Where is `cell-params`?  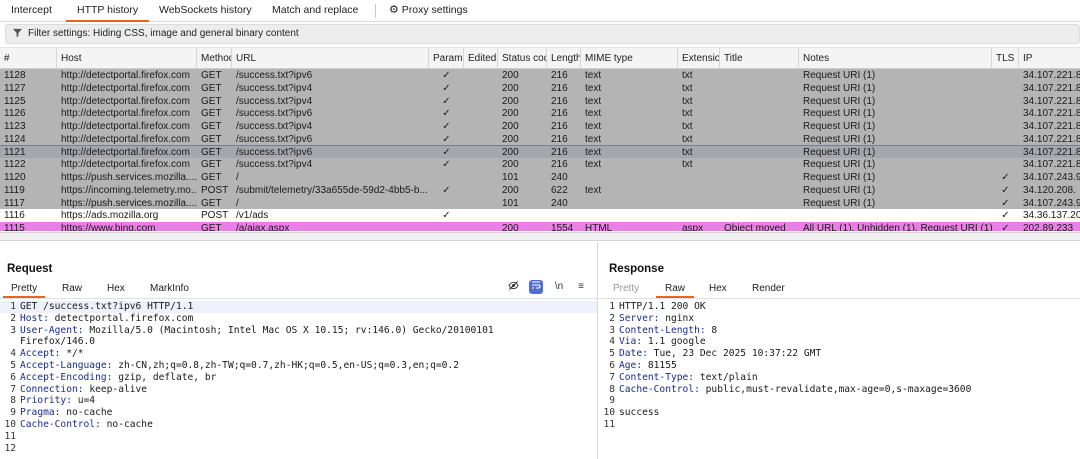
cell-params is located at coordinates (446, 203).